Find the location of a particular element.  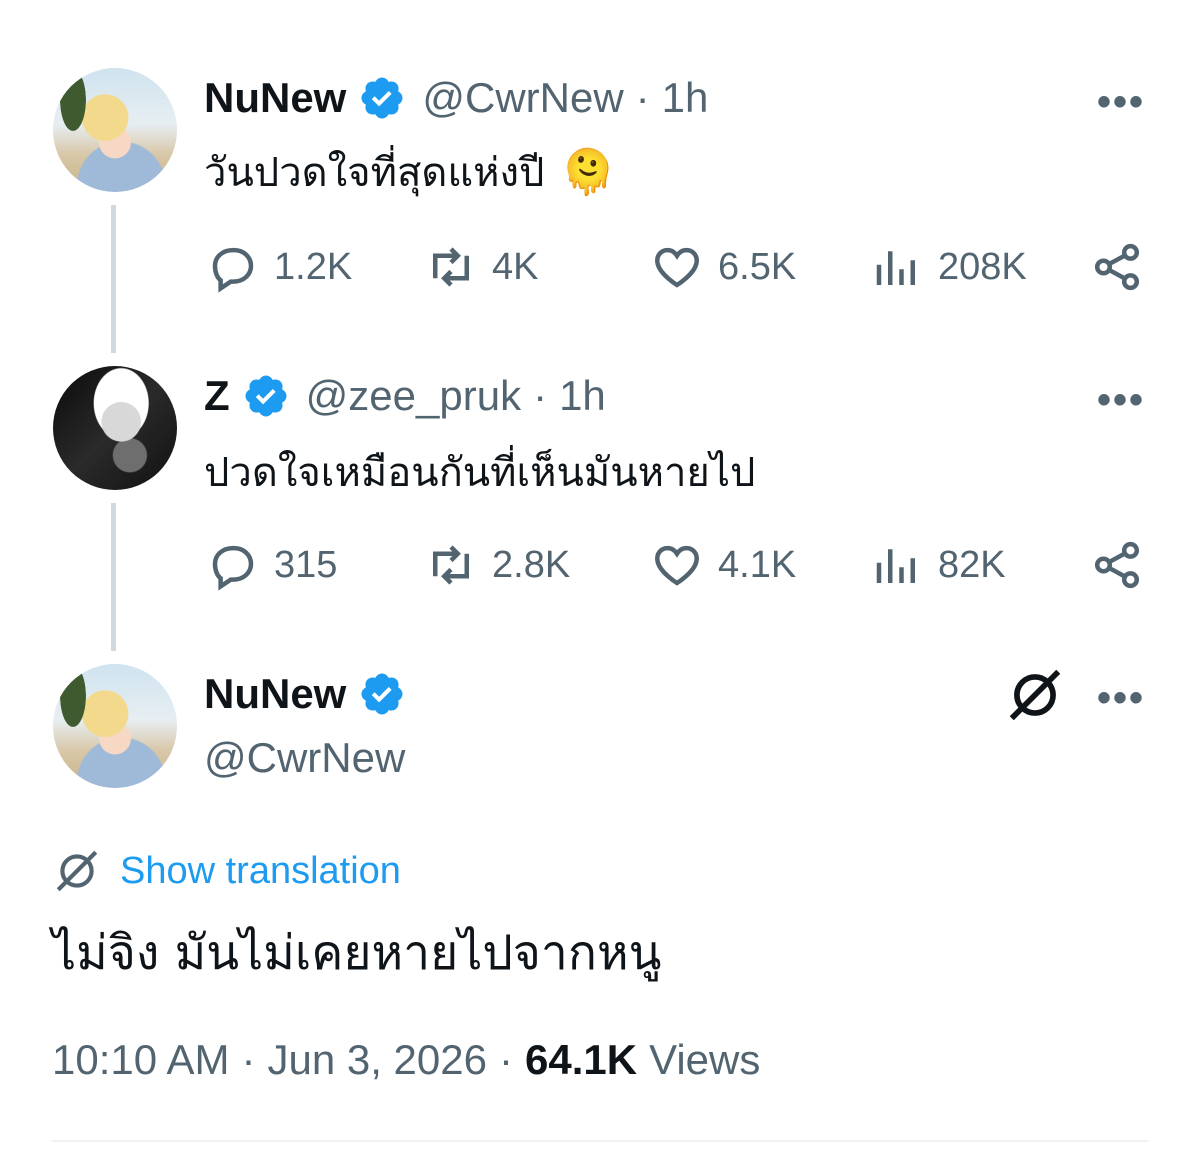

repost-count: 4K is located at coordinates (515, 266).